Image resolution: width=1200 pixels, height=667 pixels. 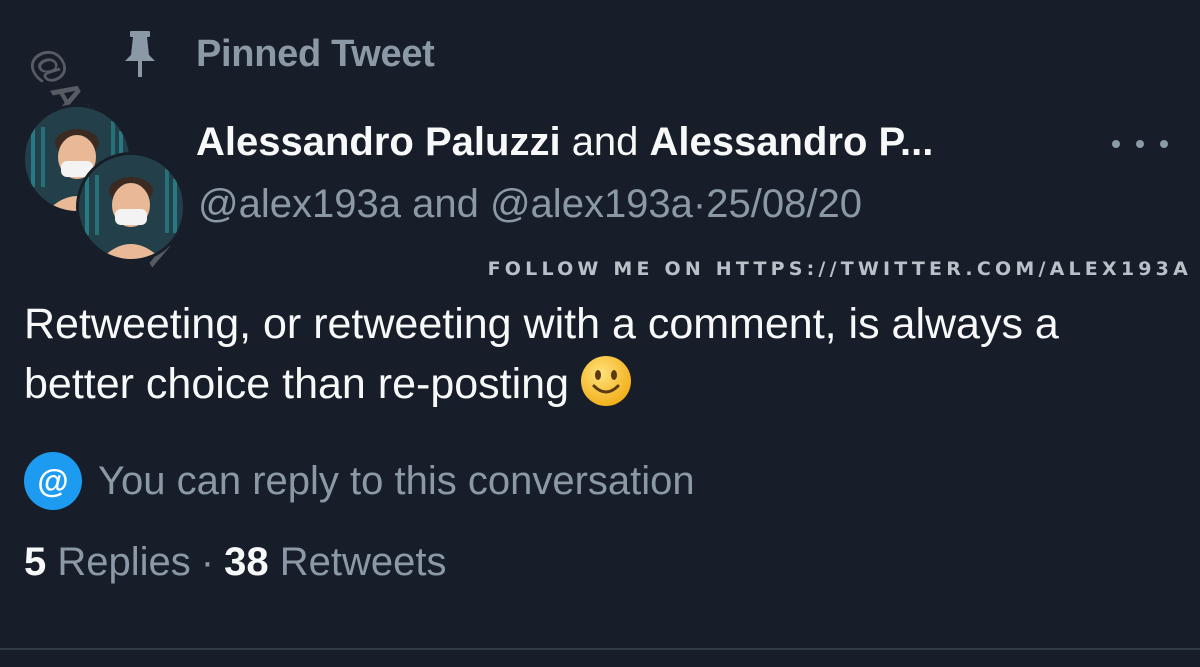 I want to click on replies-count: 5, so click(x=35, y=562).